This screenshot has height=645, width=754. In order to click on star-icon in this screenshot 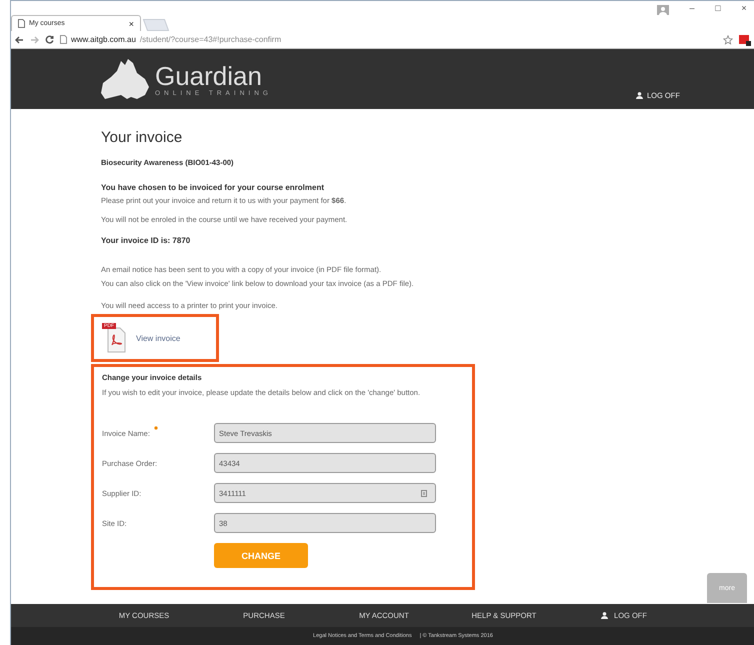, I will do `click(728, 39)`.